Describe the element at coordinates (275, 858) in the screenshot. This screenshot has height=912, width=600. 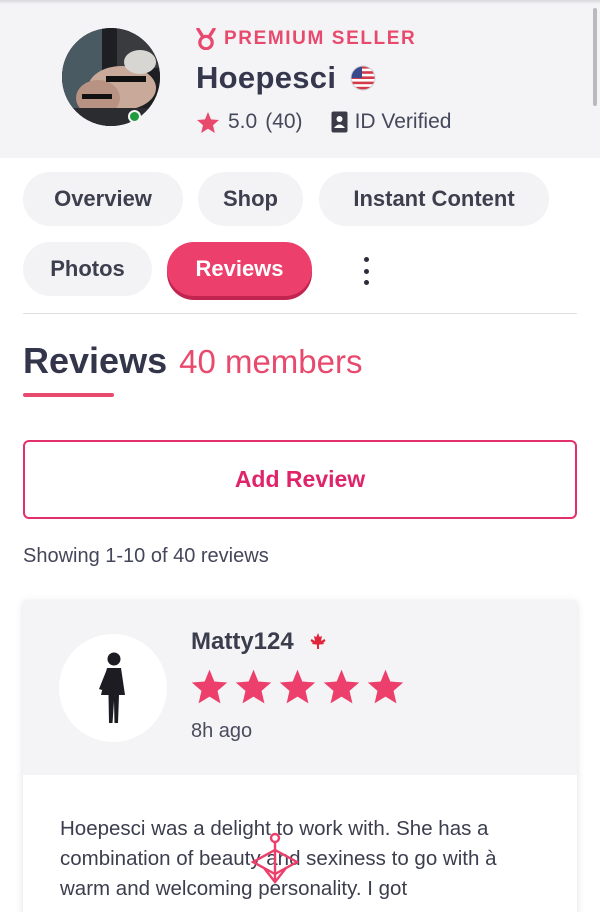
I see `watermark-logo-icon` at that location.